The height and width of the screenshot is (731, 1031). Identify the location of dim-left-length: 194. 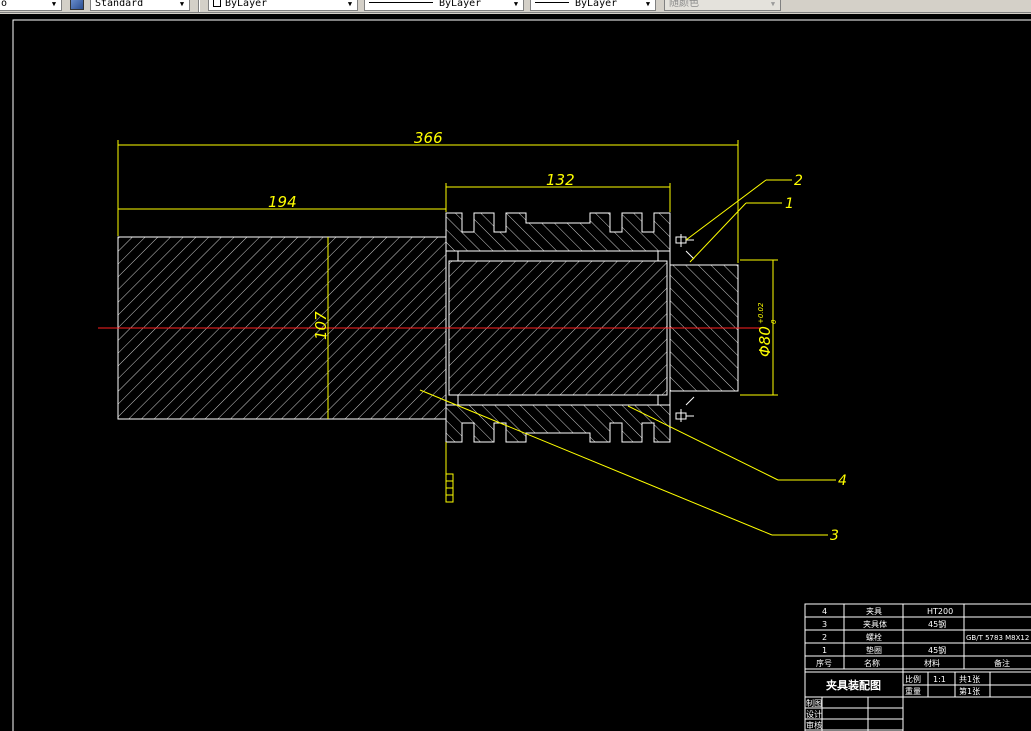
(282, 202).